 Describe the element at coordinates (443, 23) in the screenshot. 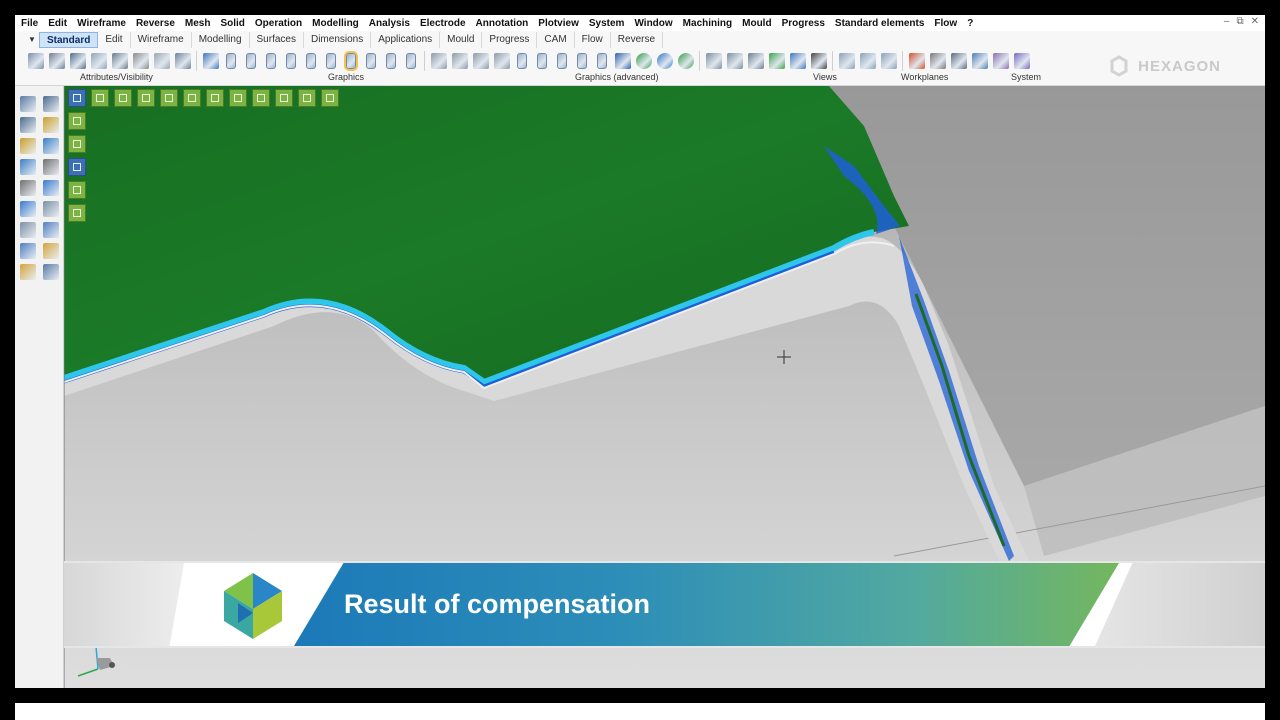

I see `menu-item-electrode: Electrode` at that location.